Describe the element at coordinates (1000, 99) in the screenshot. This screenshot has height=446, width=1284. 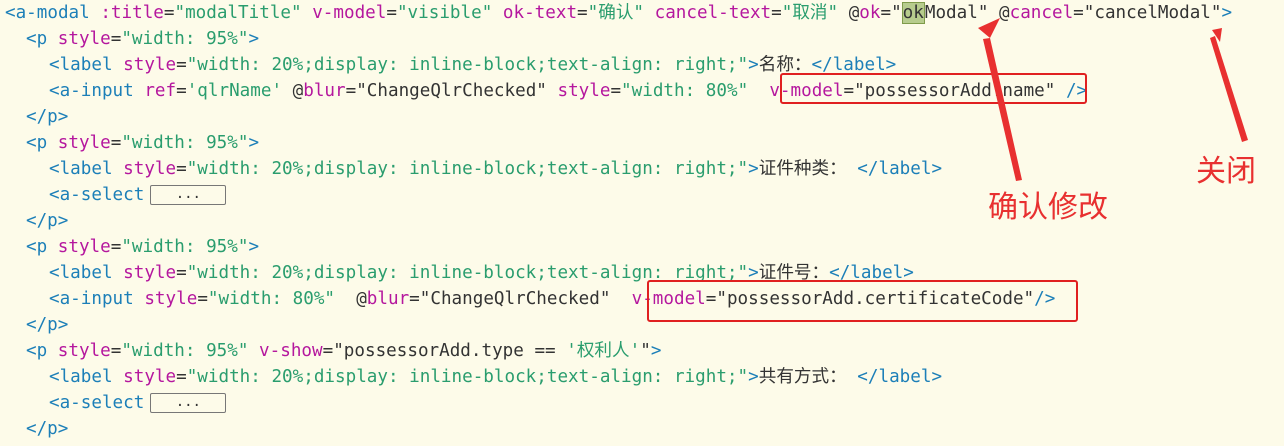
I see `confirm-arrow` at that location.